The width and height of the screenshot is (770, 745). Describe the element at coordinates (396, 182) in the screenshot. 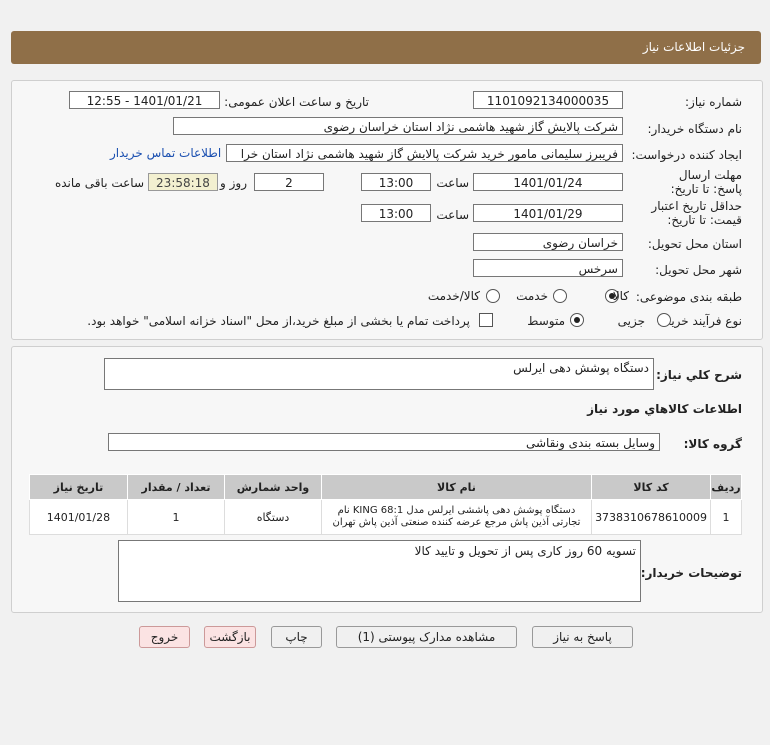

I see `deadline-time-field: 13:00` at that location.